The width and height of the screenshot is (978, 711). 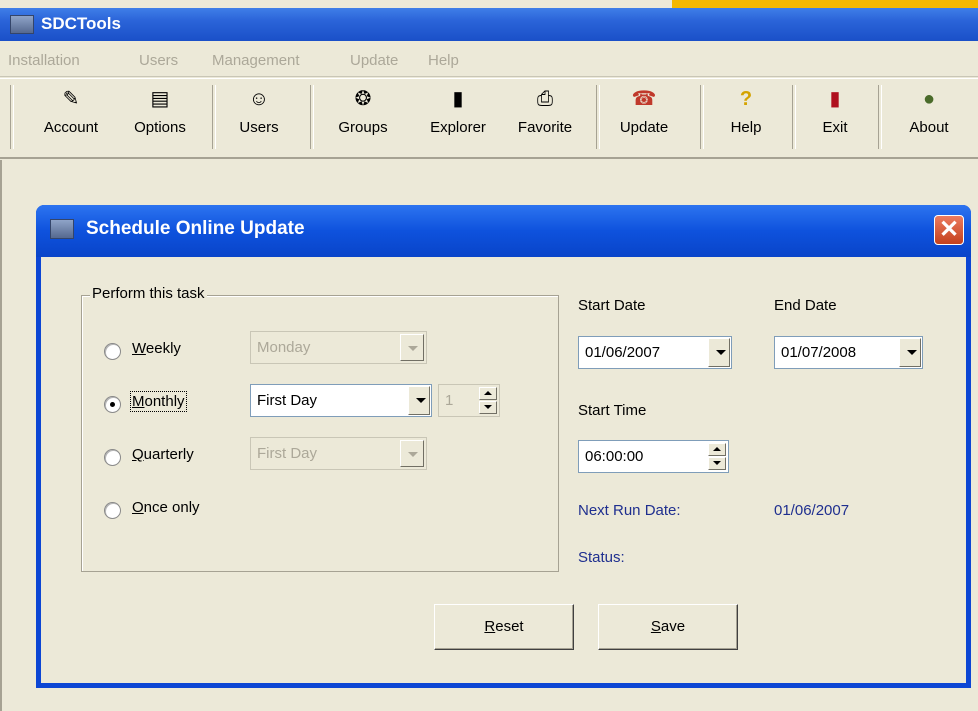 What do you see at coordinates (489, 24) in the screenshot?
I see `title-bar: SDCTools` at bounding box center [489, 24].